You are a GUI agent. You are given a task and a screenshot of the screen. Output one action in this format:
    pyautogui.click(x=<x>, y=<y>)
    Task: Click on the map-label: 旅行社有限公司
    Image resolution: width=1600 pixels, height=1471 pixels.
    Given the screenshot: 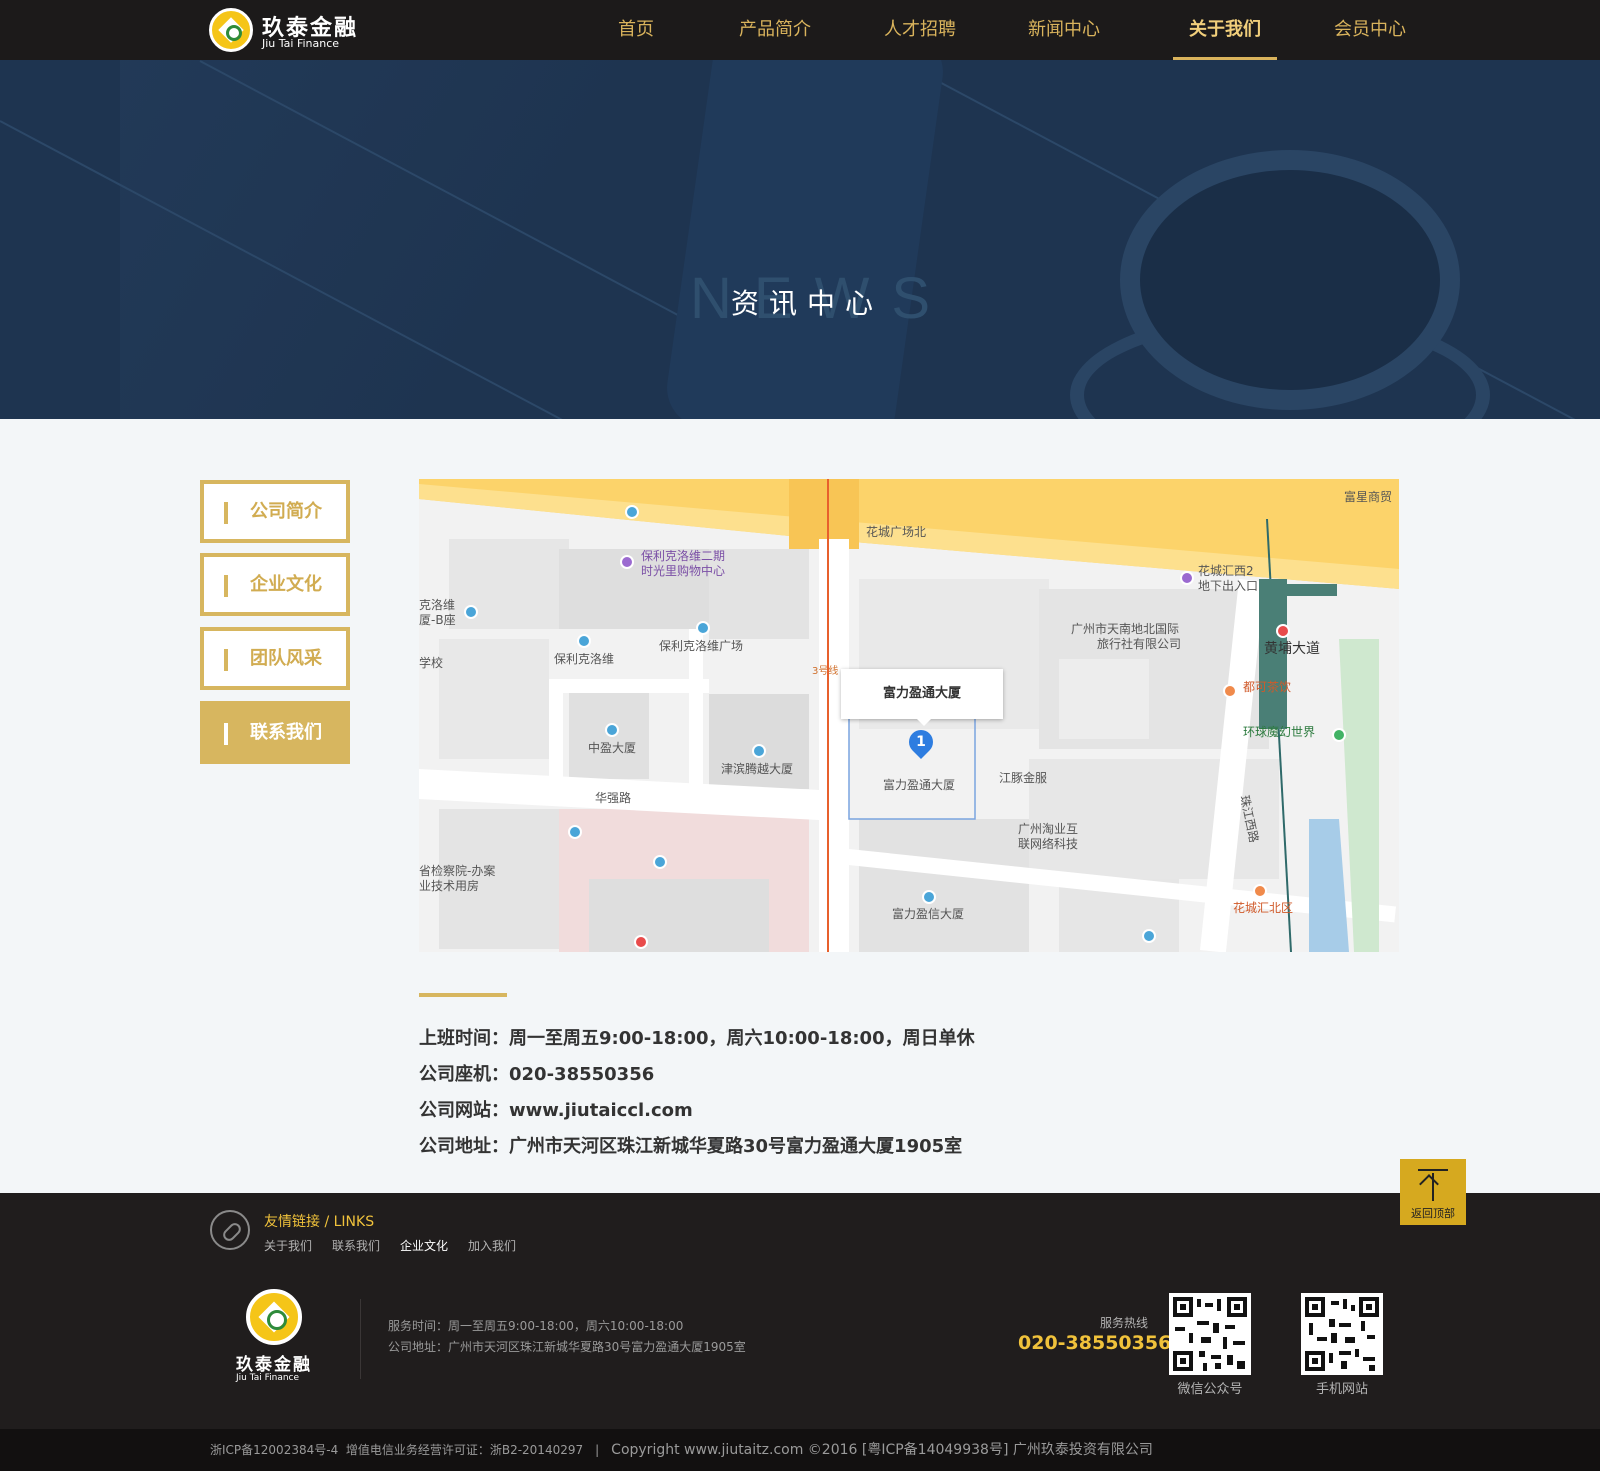 What is the action you would take?
    pyautogui.click(x=1139, y=644)
    